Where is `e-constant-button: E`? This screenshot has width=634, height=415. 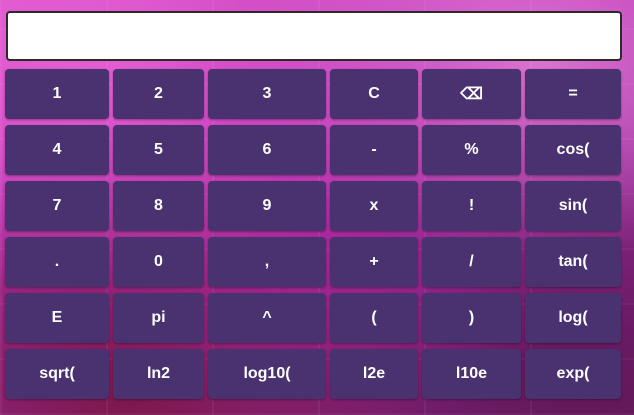 e-constant-button: E is located at coordinates (57, 318).